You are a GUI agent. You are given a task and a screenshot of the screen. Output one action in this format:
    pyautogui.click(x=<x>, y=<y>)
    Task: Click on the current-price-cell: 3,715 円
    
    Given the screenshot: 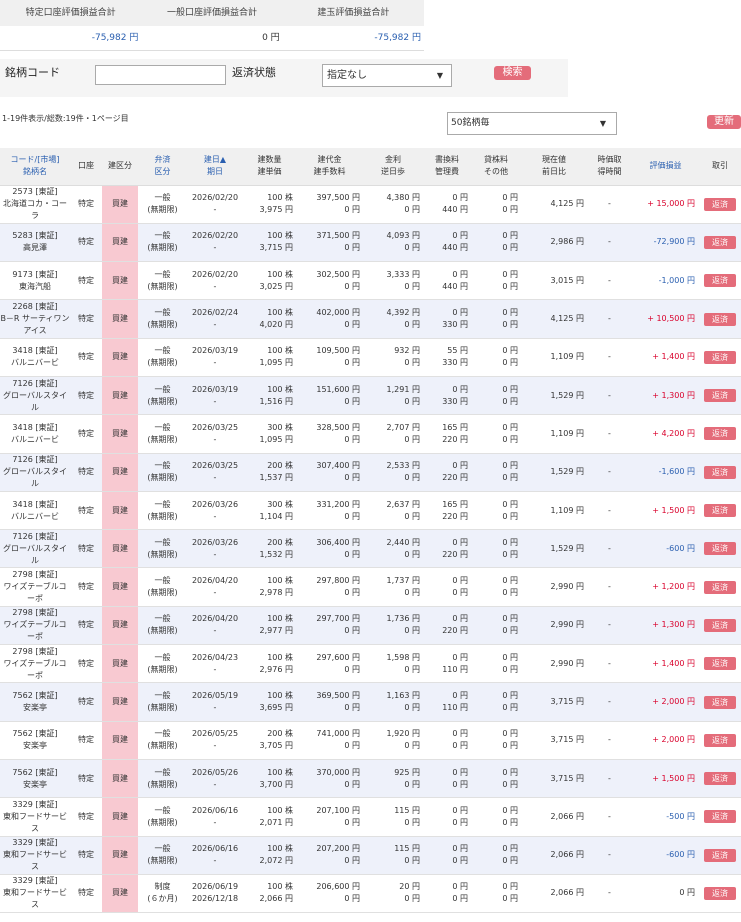 What is the action you would take?
    pyautogui.click(x=554, y=779)
    